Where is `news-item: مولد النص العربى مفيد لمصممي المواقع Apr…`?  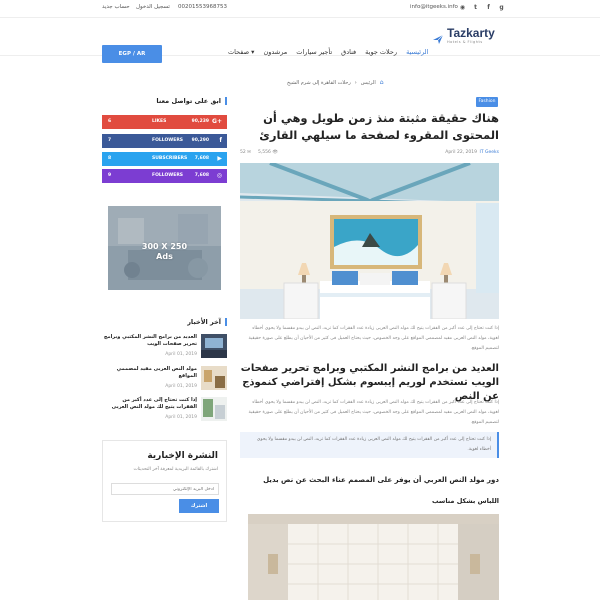
news-item: مولد النص العربى مفيد لمصممي المواقع Apr… is located at coordinates (164, 379).